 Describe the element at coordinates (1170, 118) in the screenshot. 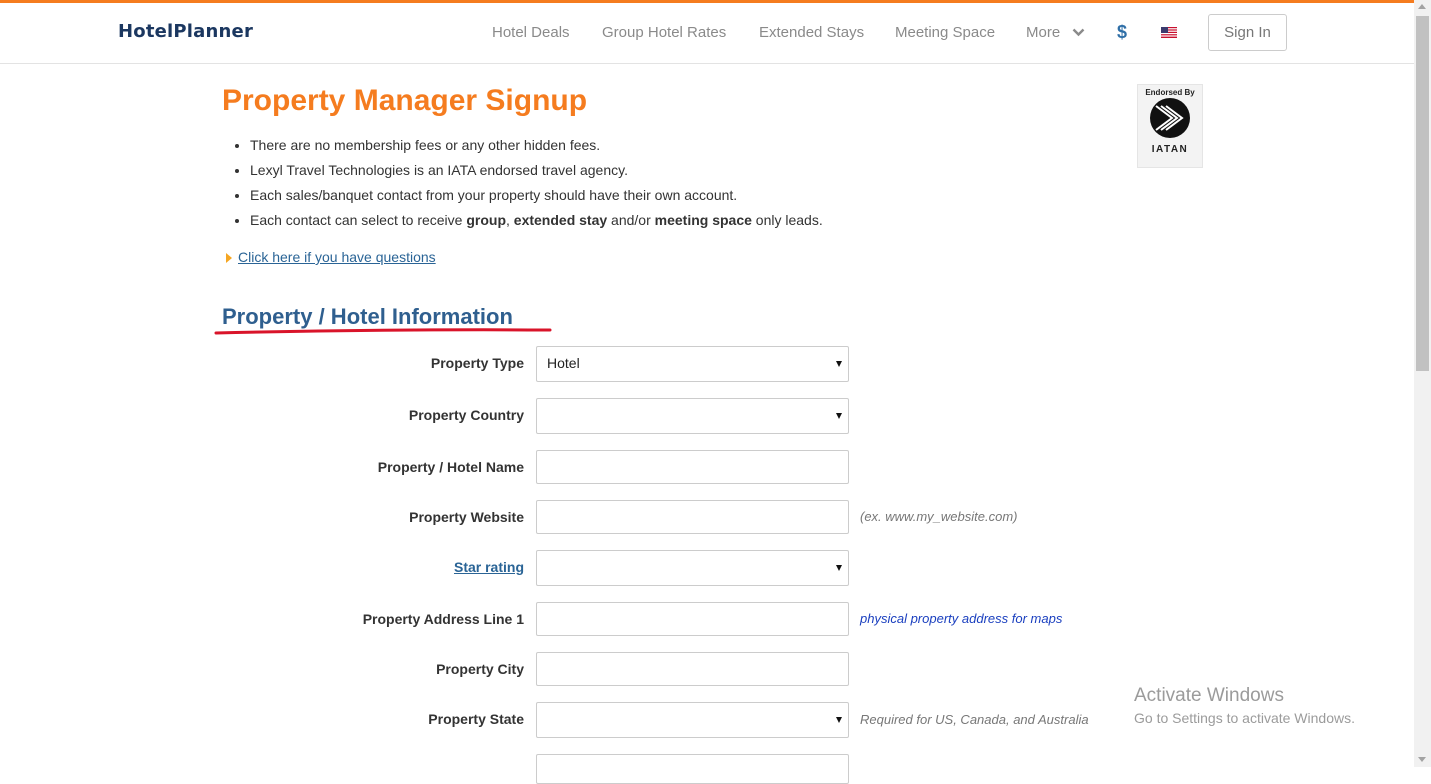

I see `iatan-logo-icon` at that location.